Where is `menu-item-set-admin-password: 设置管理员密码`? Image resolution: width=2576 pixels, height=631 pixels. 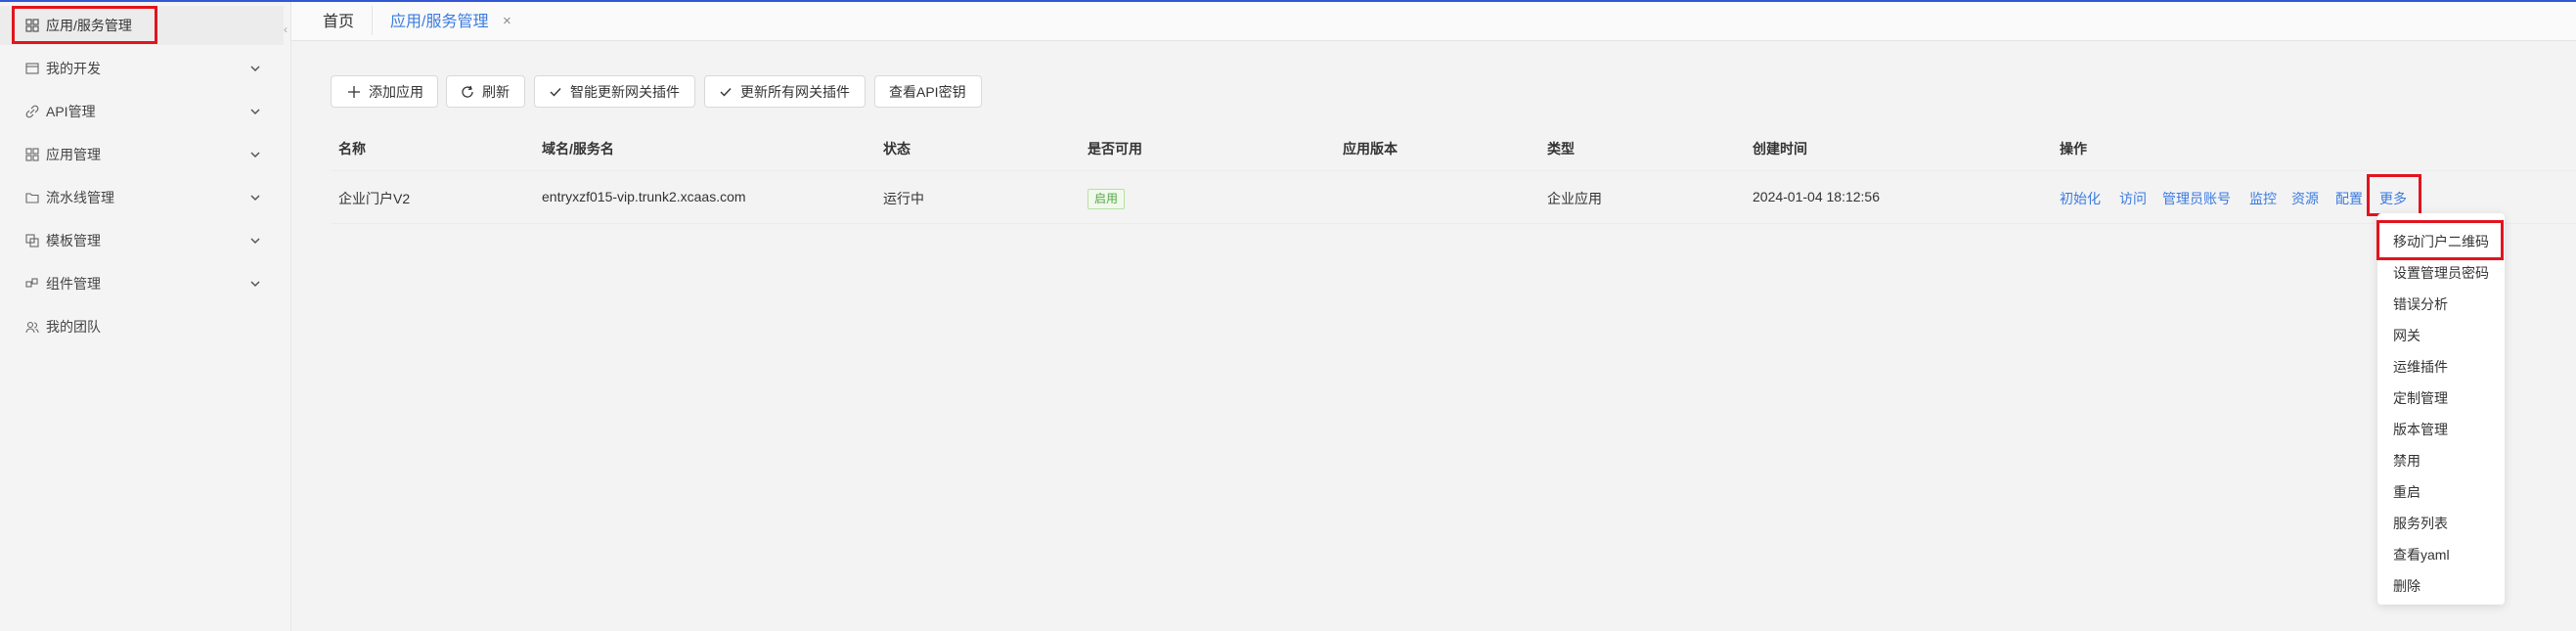 menu-item-set-admin-password: 设置管理员密码 is located at coordinates (2441, 273).